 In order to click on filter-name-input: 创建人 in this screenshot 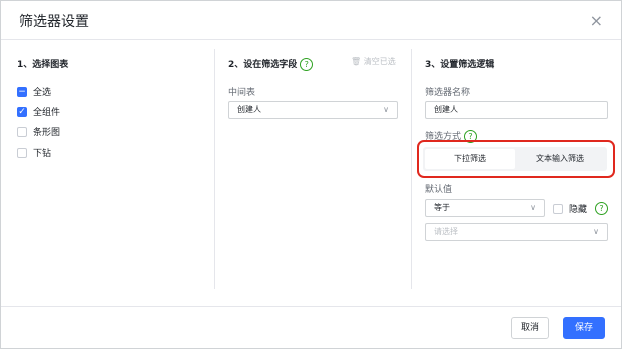, I will do `click(516, 110)`.